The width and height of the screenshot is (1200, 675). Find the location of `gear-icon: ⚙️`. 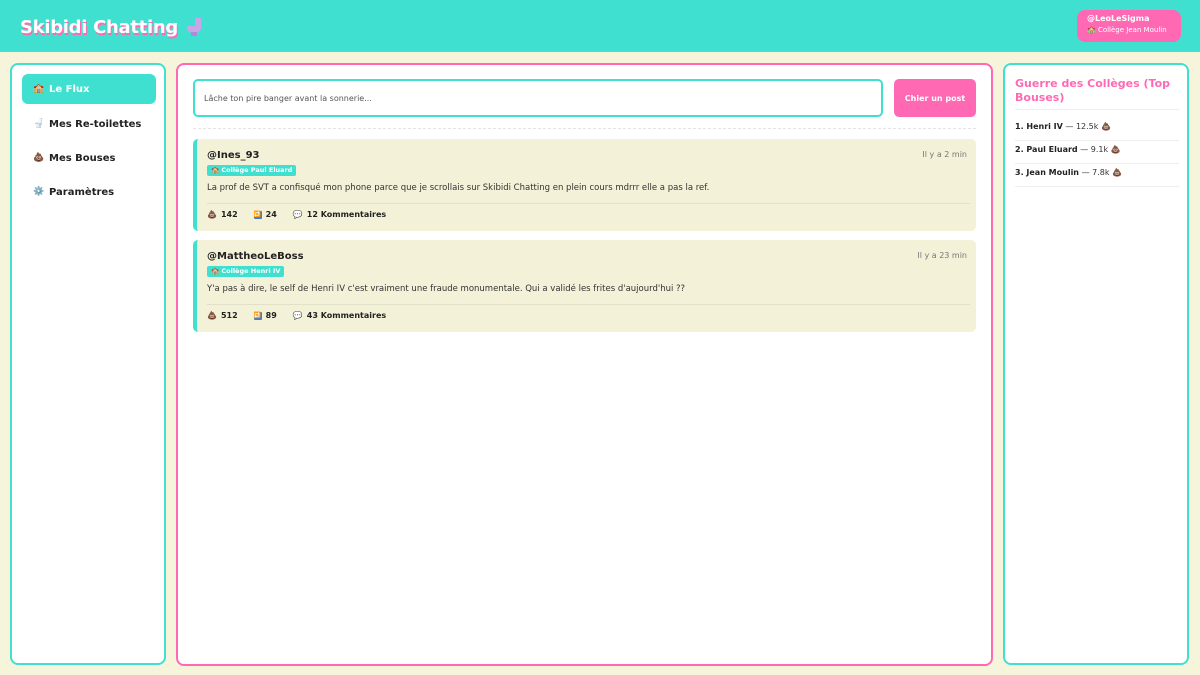

gear-icon: ⚙️ is located at coordinates (39, 192).